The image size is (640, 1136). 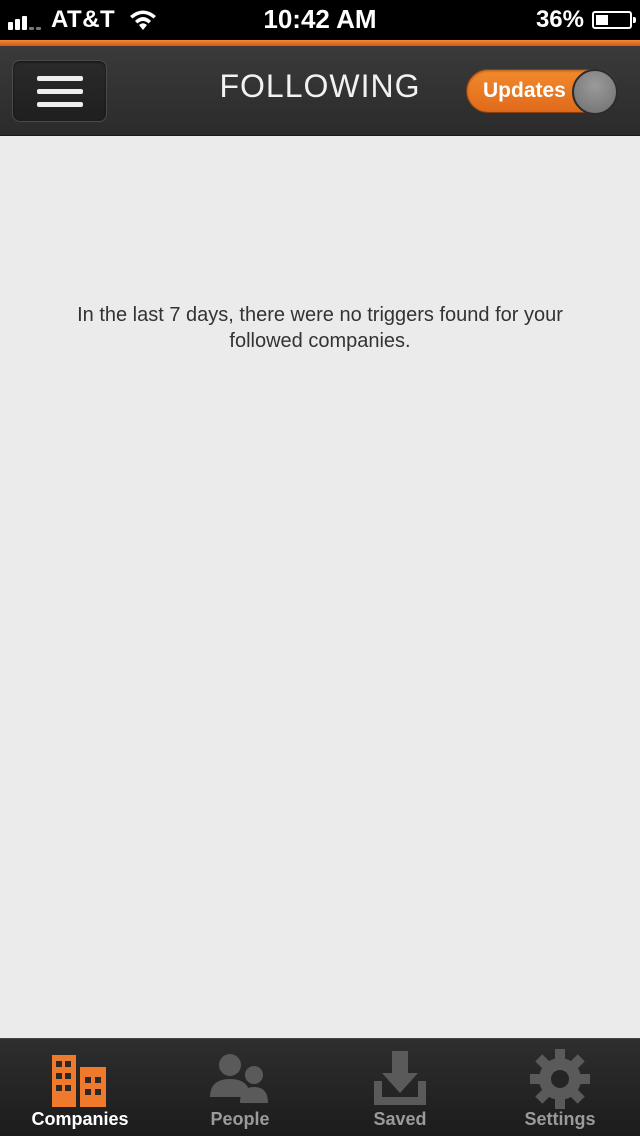 What do you see at coordinates (614, 20) in the screenshot?
I see `battery-icon` at bounding box center [614, 20].